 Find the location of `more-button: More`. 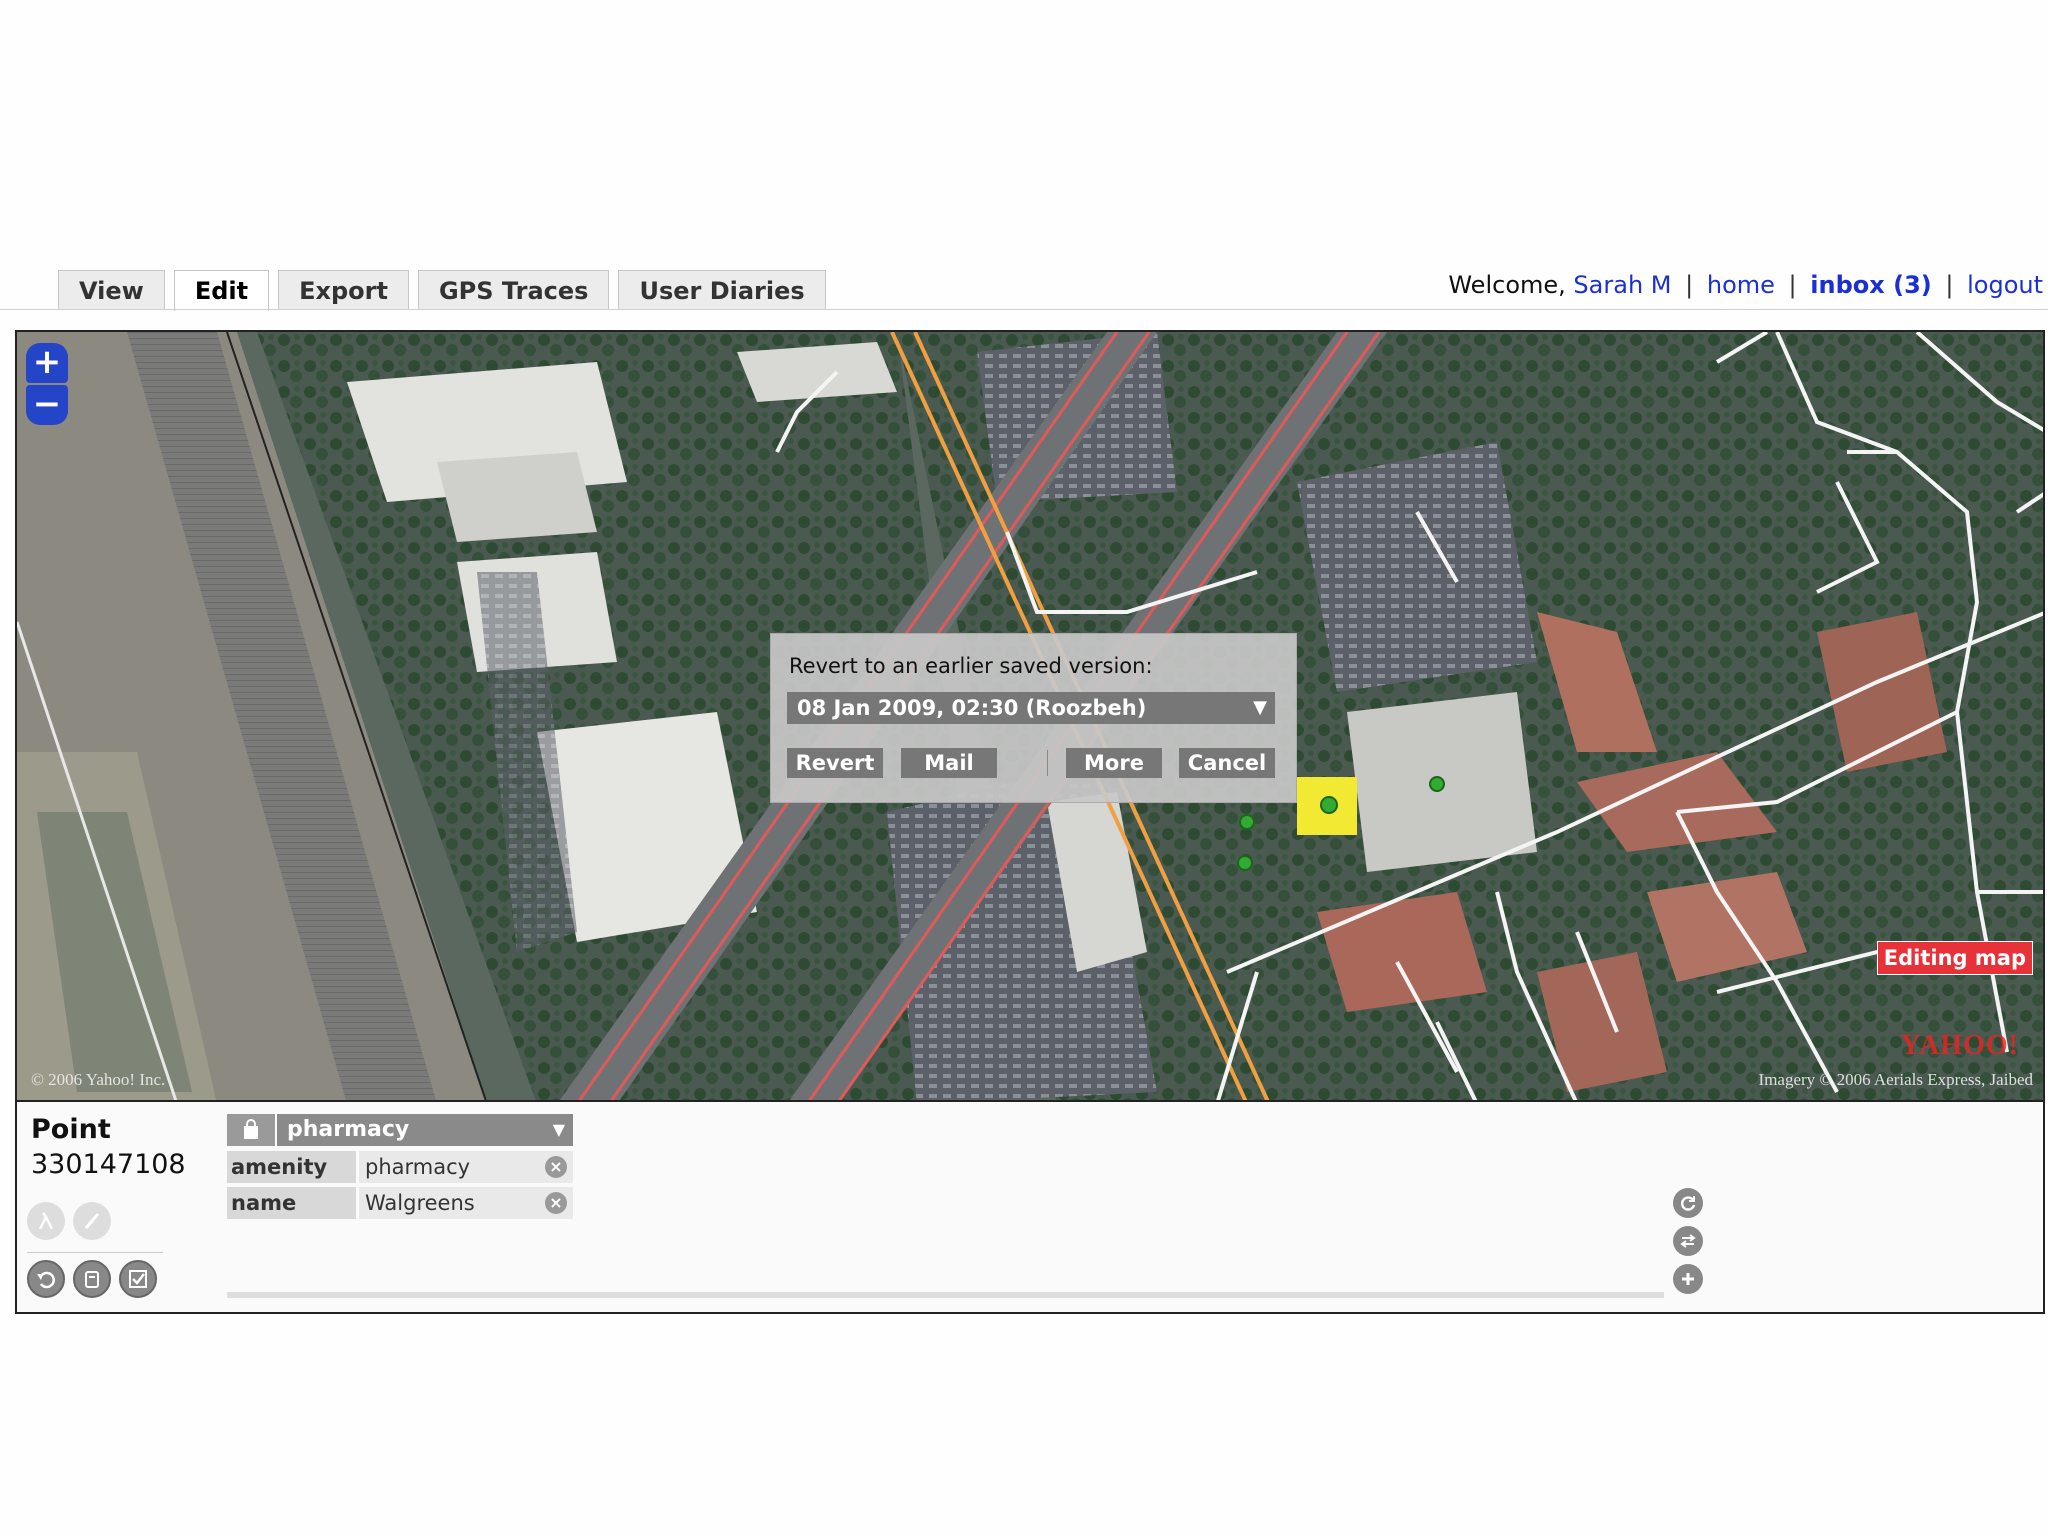

more-button: More is located at coordinates (1114, 763).